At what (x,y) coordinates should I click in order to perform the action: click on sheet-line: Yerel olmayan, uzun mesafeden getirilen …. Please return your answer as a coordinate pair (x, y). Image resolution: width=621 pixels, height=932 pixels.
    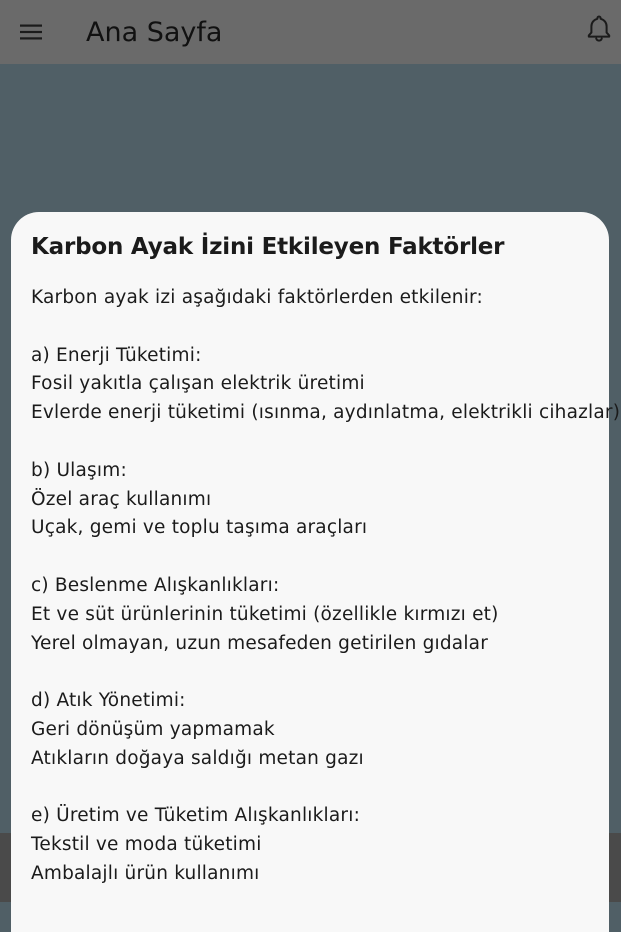
    Looking at the image, I should click on (260, 643).